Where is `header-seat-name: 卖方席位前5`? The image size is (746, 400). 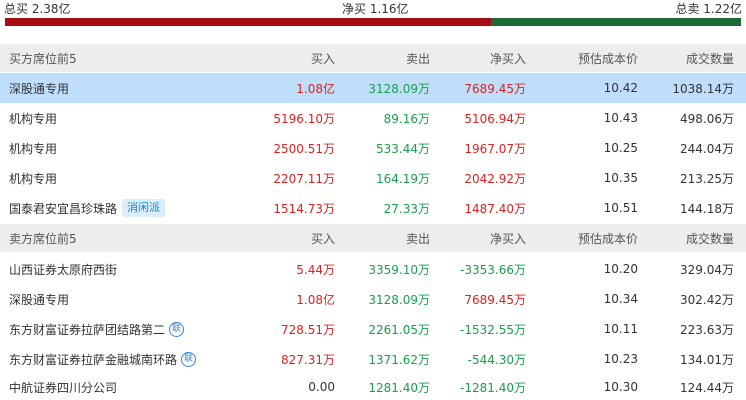
header-seat-name: 卖方席位前5 is located at coordinates (43, 238).